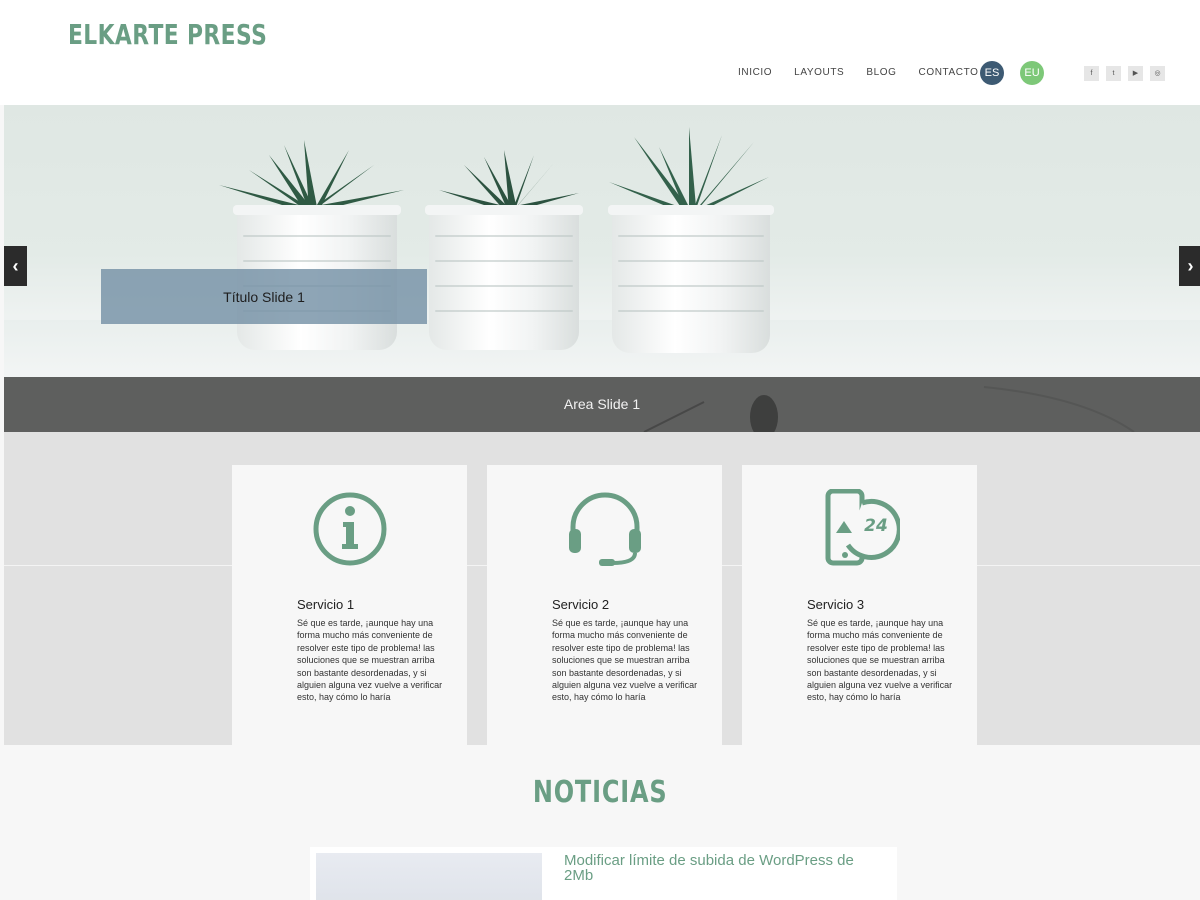  What do you see at coordinates (836, 604) in the screenshot?
I see `service-title: Servicio 3` at bounding box center [836, 604].